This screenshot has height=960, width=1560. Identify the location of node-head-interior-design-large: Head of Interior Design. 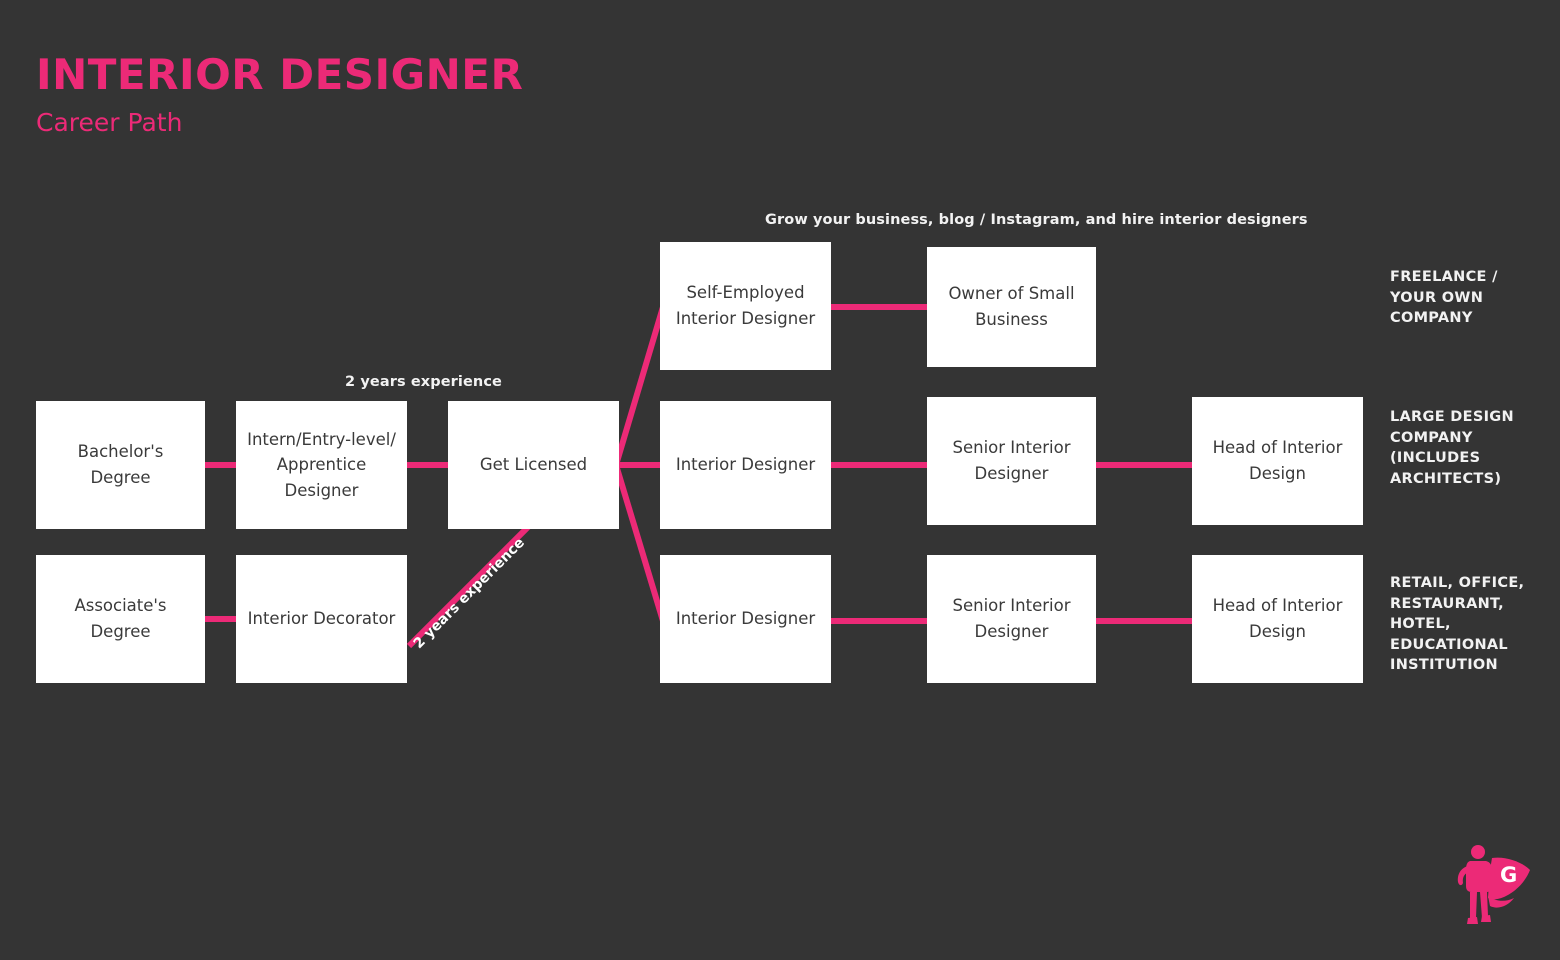
(1277, 461).